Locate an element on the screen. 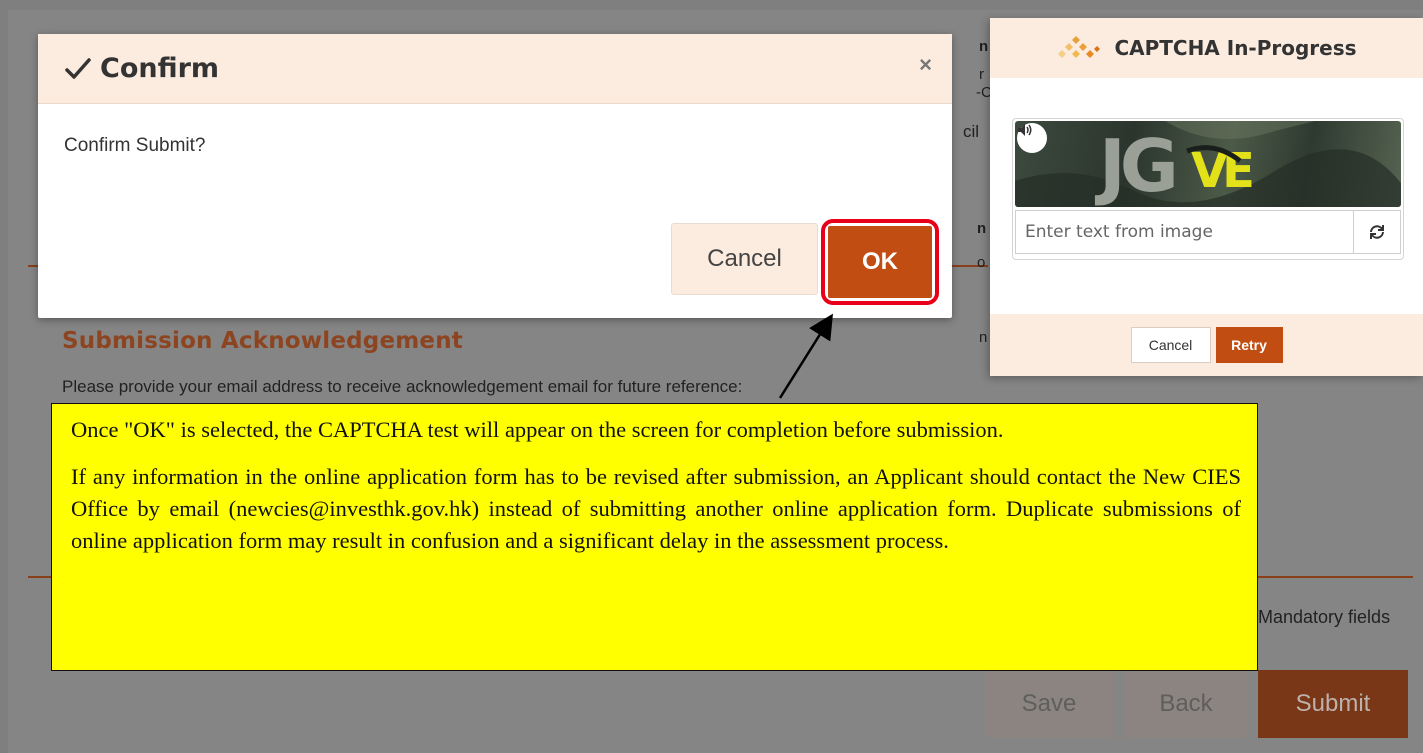  captcha-input-row is located at coordinates (1208, 232).